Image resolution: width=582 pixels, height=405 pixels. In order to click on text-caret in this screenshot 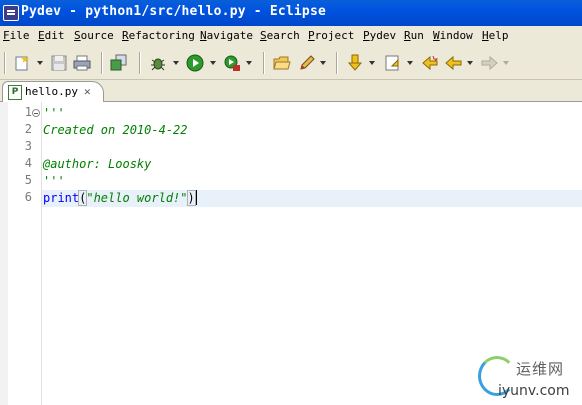, I will do `click(196, 197)`.